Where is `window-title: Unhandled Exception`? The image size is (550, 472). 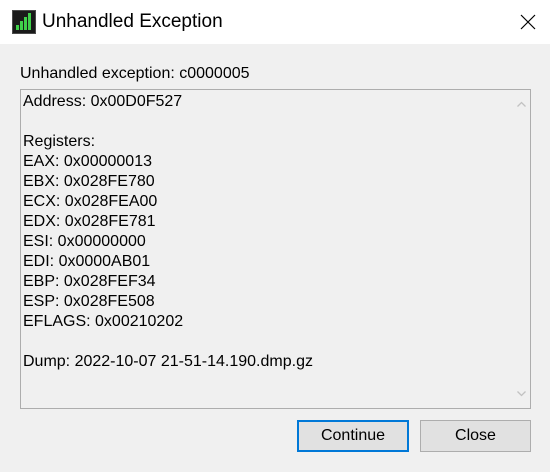
window-title: Unhandled Exception is located at coordinates (132, 21).